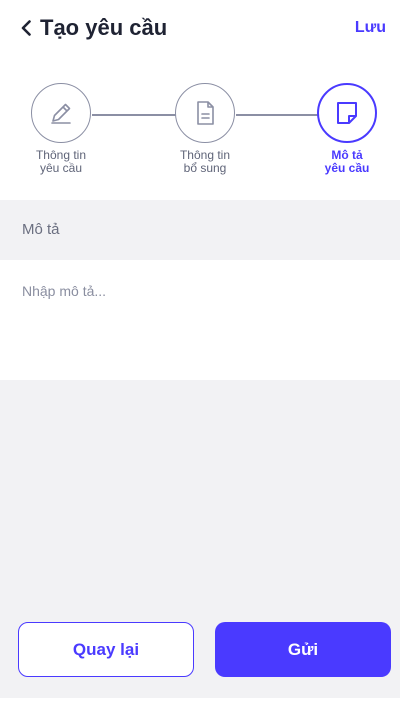 The width and height of the screenshot is (400, 701). I want to click on step-circle-active, so click(347, 113).